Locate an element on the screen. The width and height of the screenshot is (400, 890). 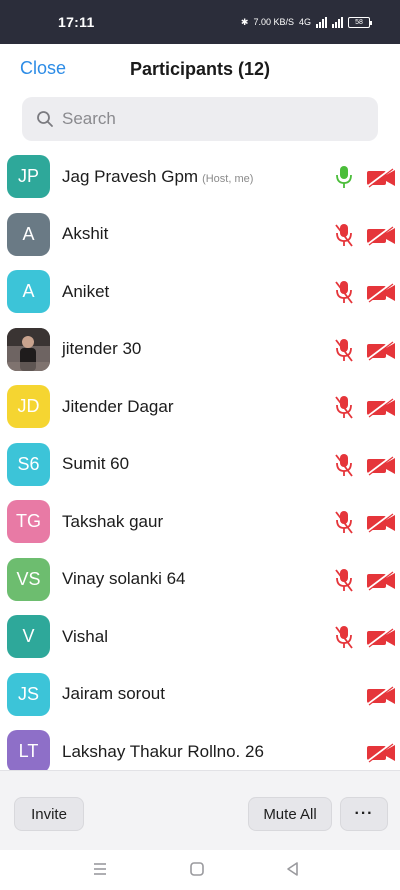
search-bar is located at coordinates (200, 119).